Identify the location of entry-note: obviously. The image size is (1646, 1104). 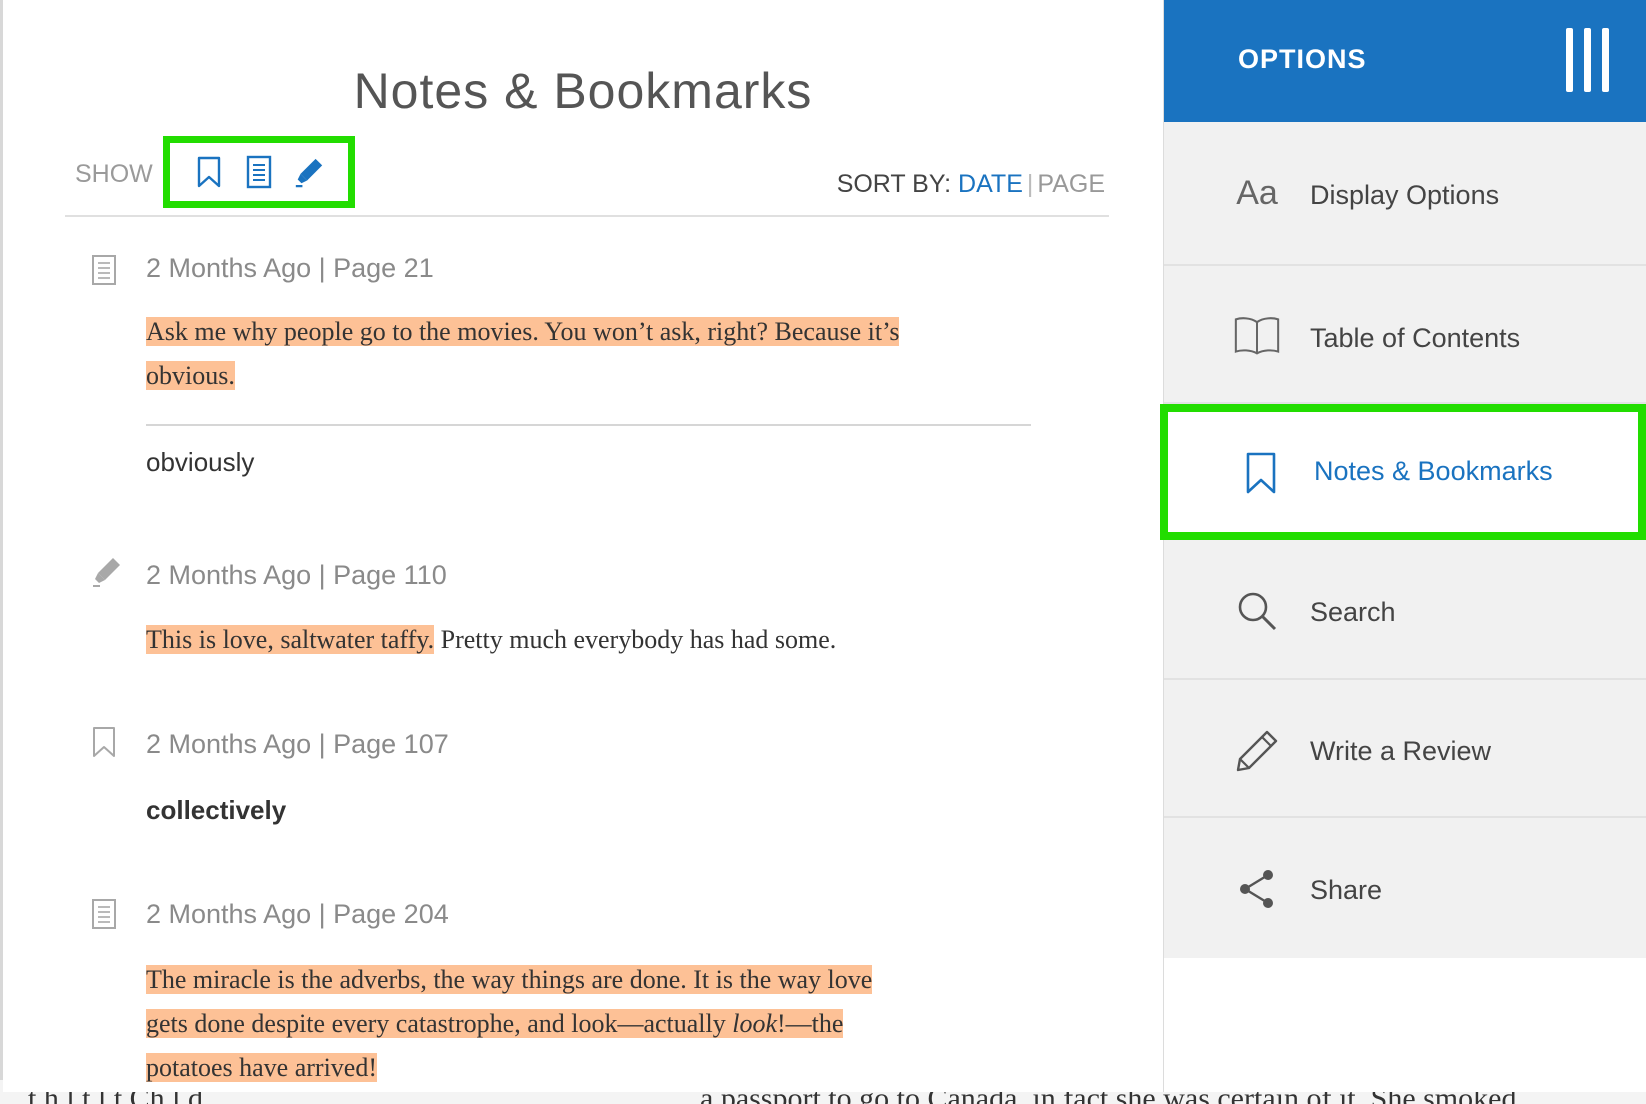
(200, 462).